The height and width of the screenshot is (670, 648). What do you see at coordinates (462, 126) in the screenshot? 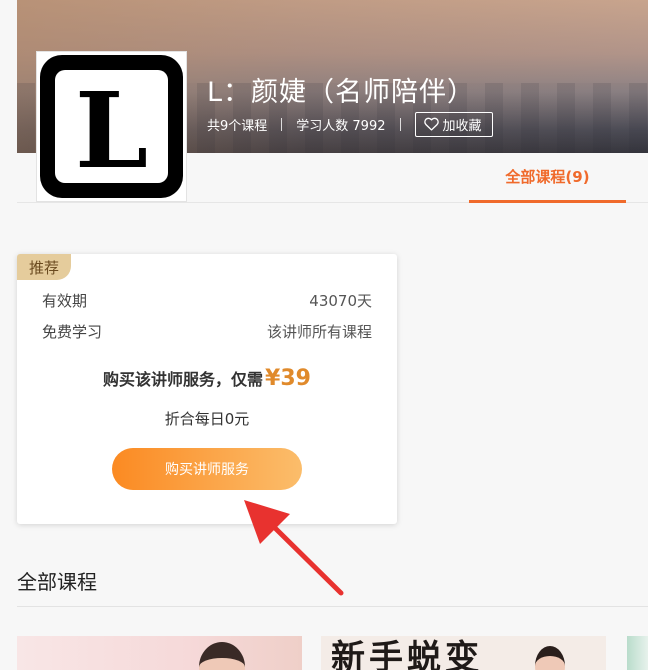
I see `favorite-label: 加收藏` at bounding box center [462, 126].